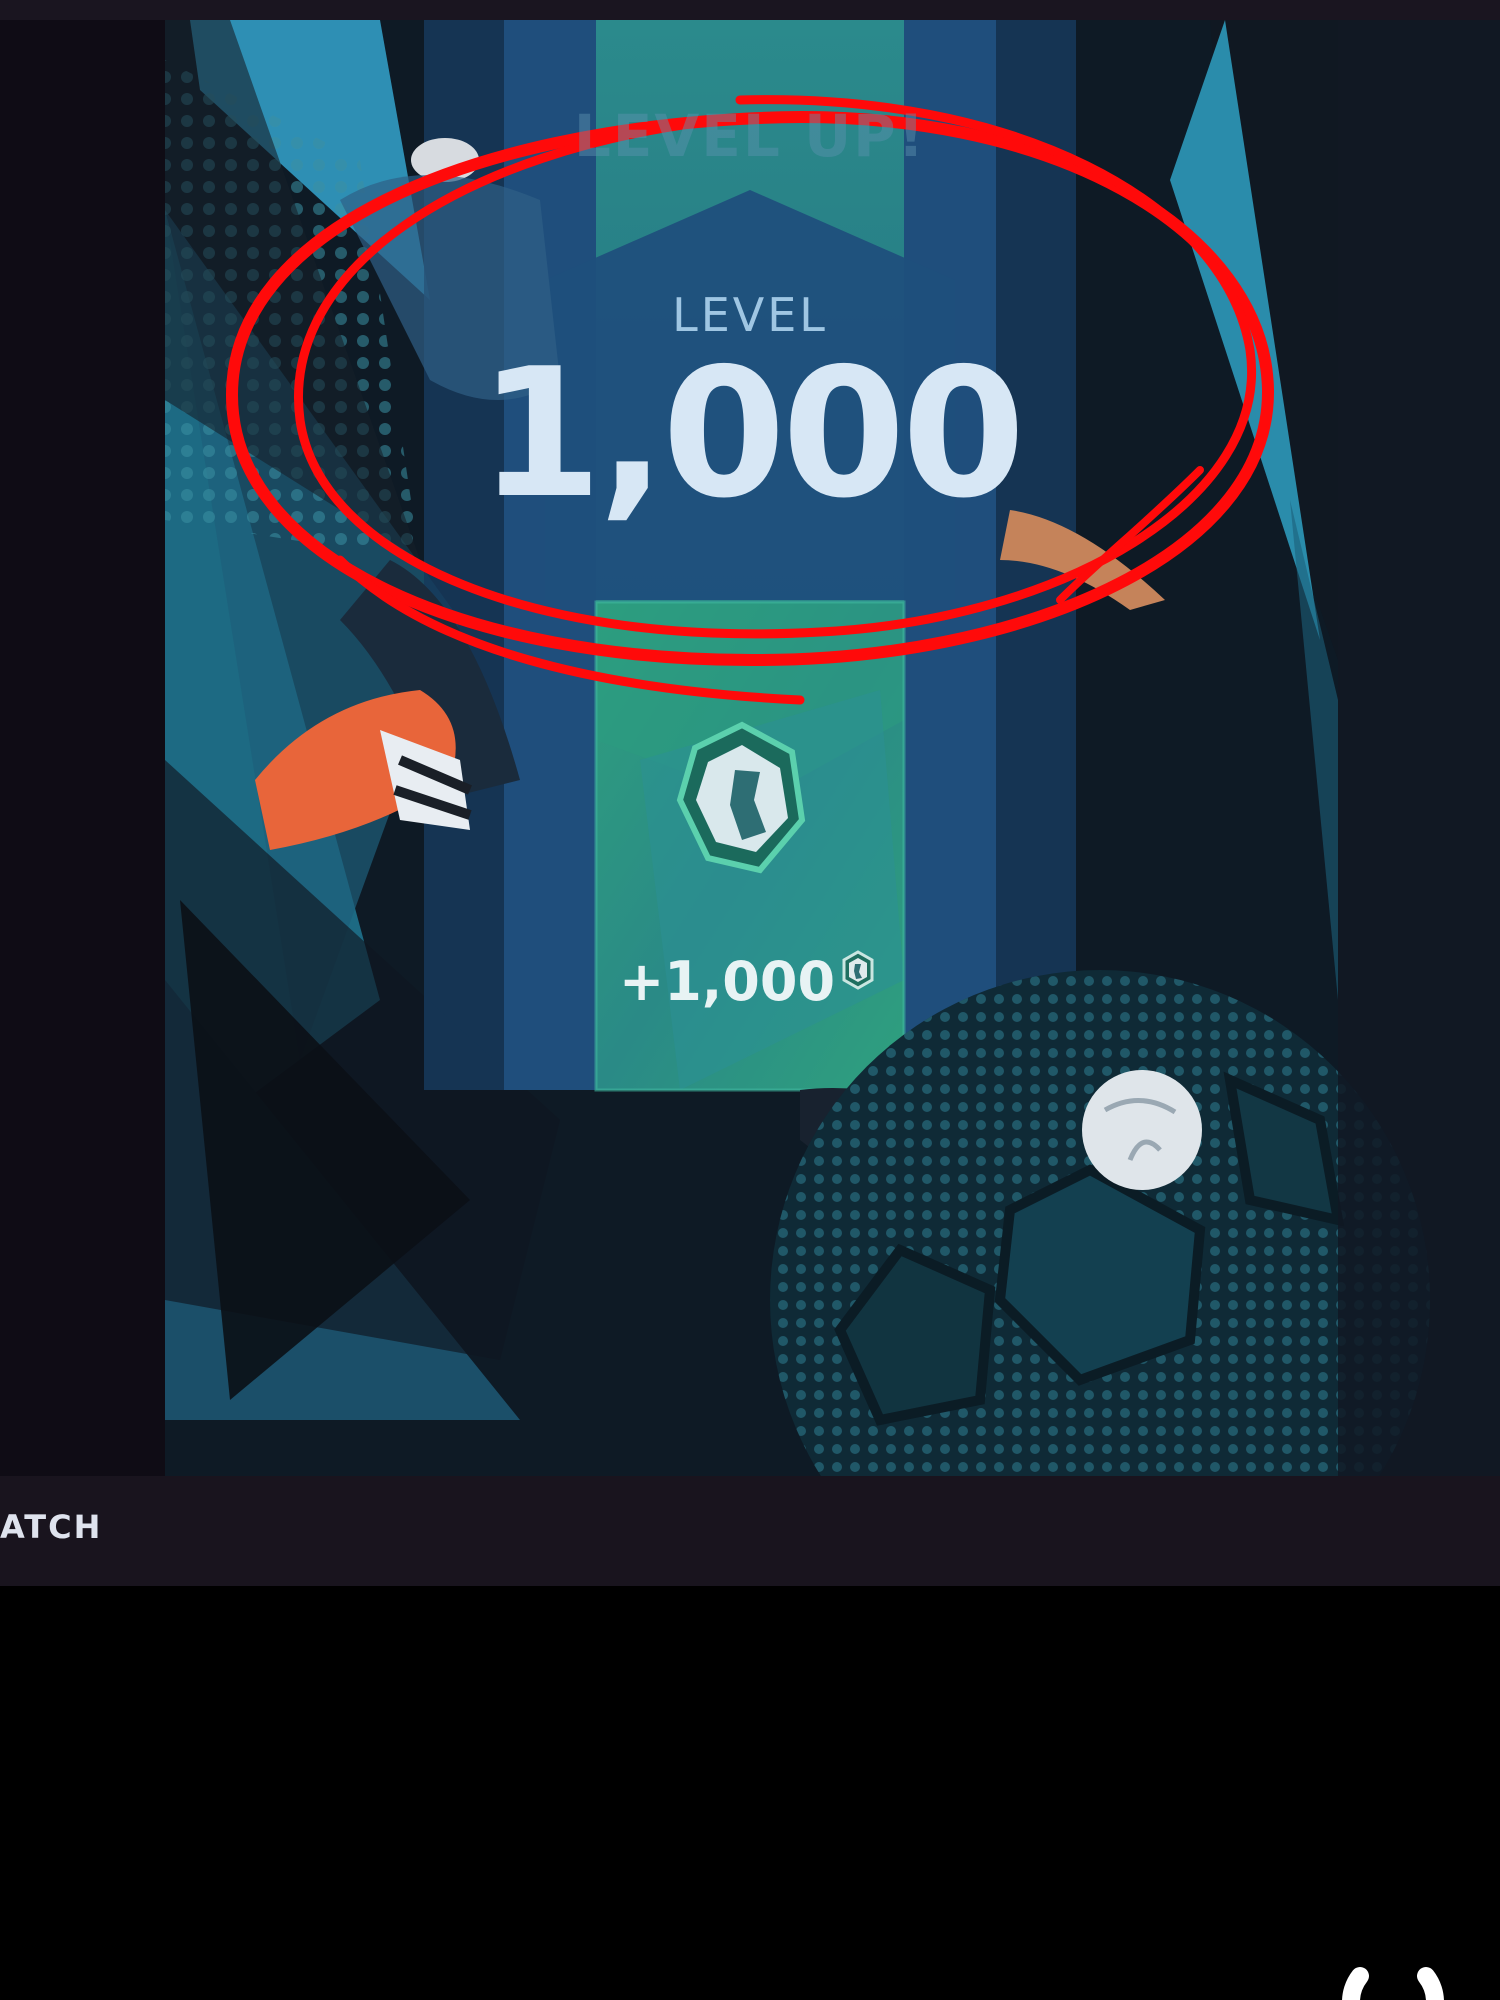  I want to click on level-value: 1,000, so click(751, 433).